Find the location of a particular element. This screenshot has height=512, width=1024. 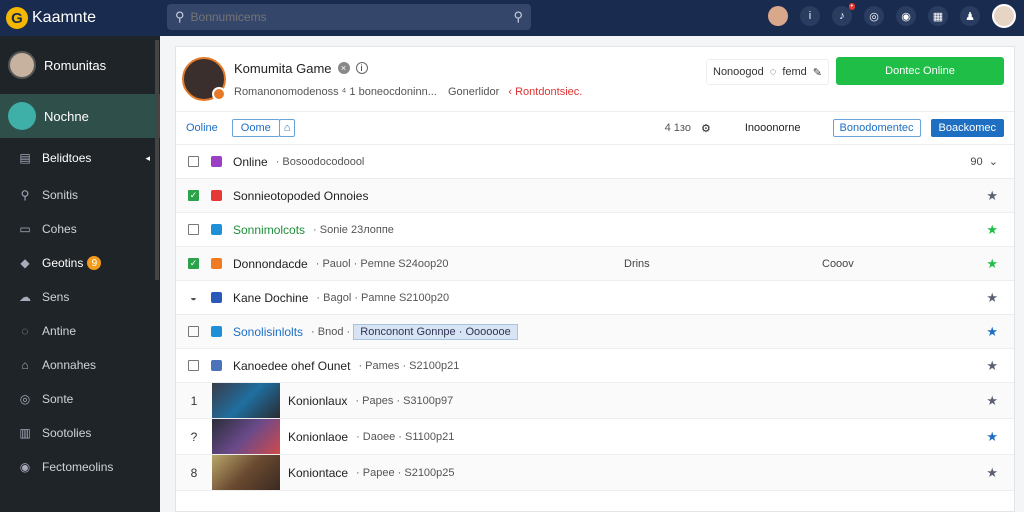

profile-subtitle-link: ‹ Rontdontsiec. is located at coordinates (545, 92).